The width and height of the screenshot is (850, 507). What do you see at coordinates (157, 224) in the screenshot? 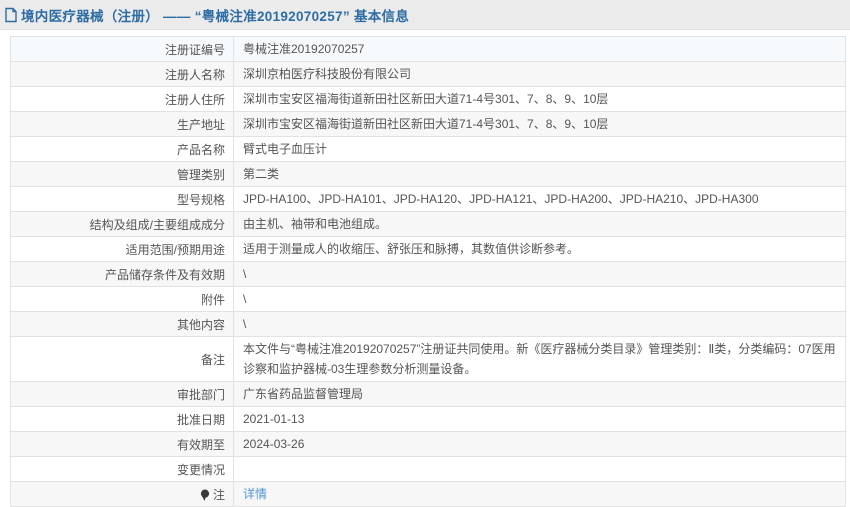
I see `row-label-text: 结构及组成/主要组成成分` at bounding box center [157, 224].